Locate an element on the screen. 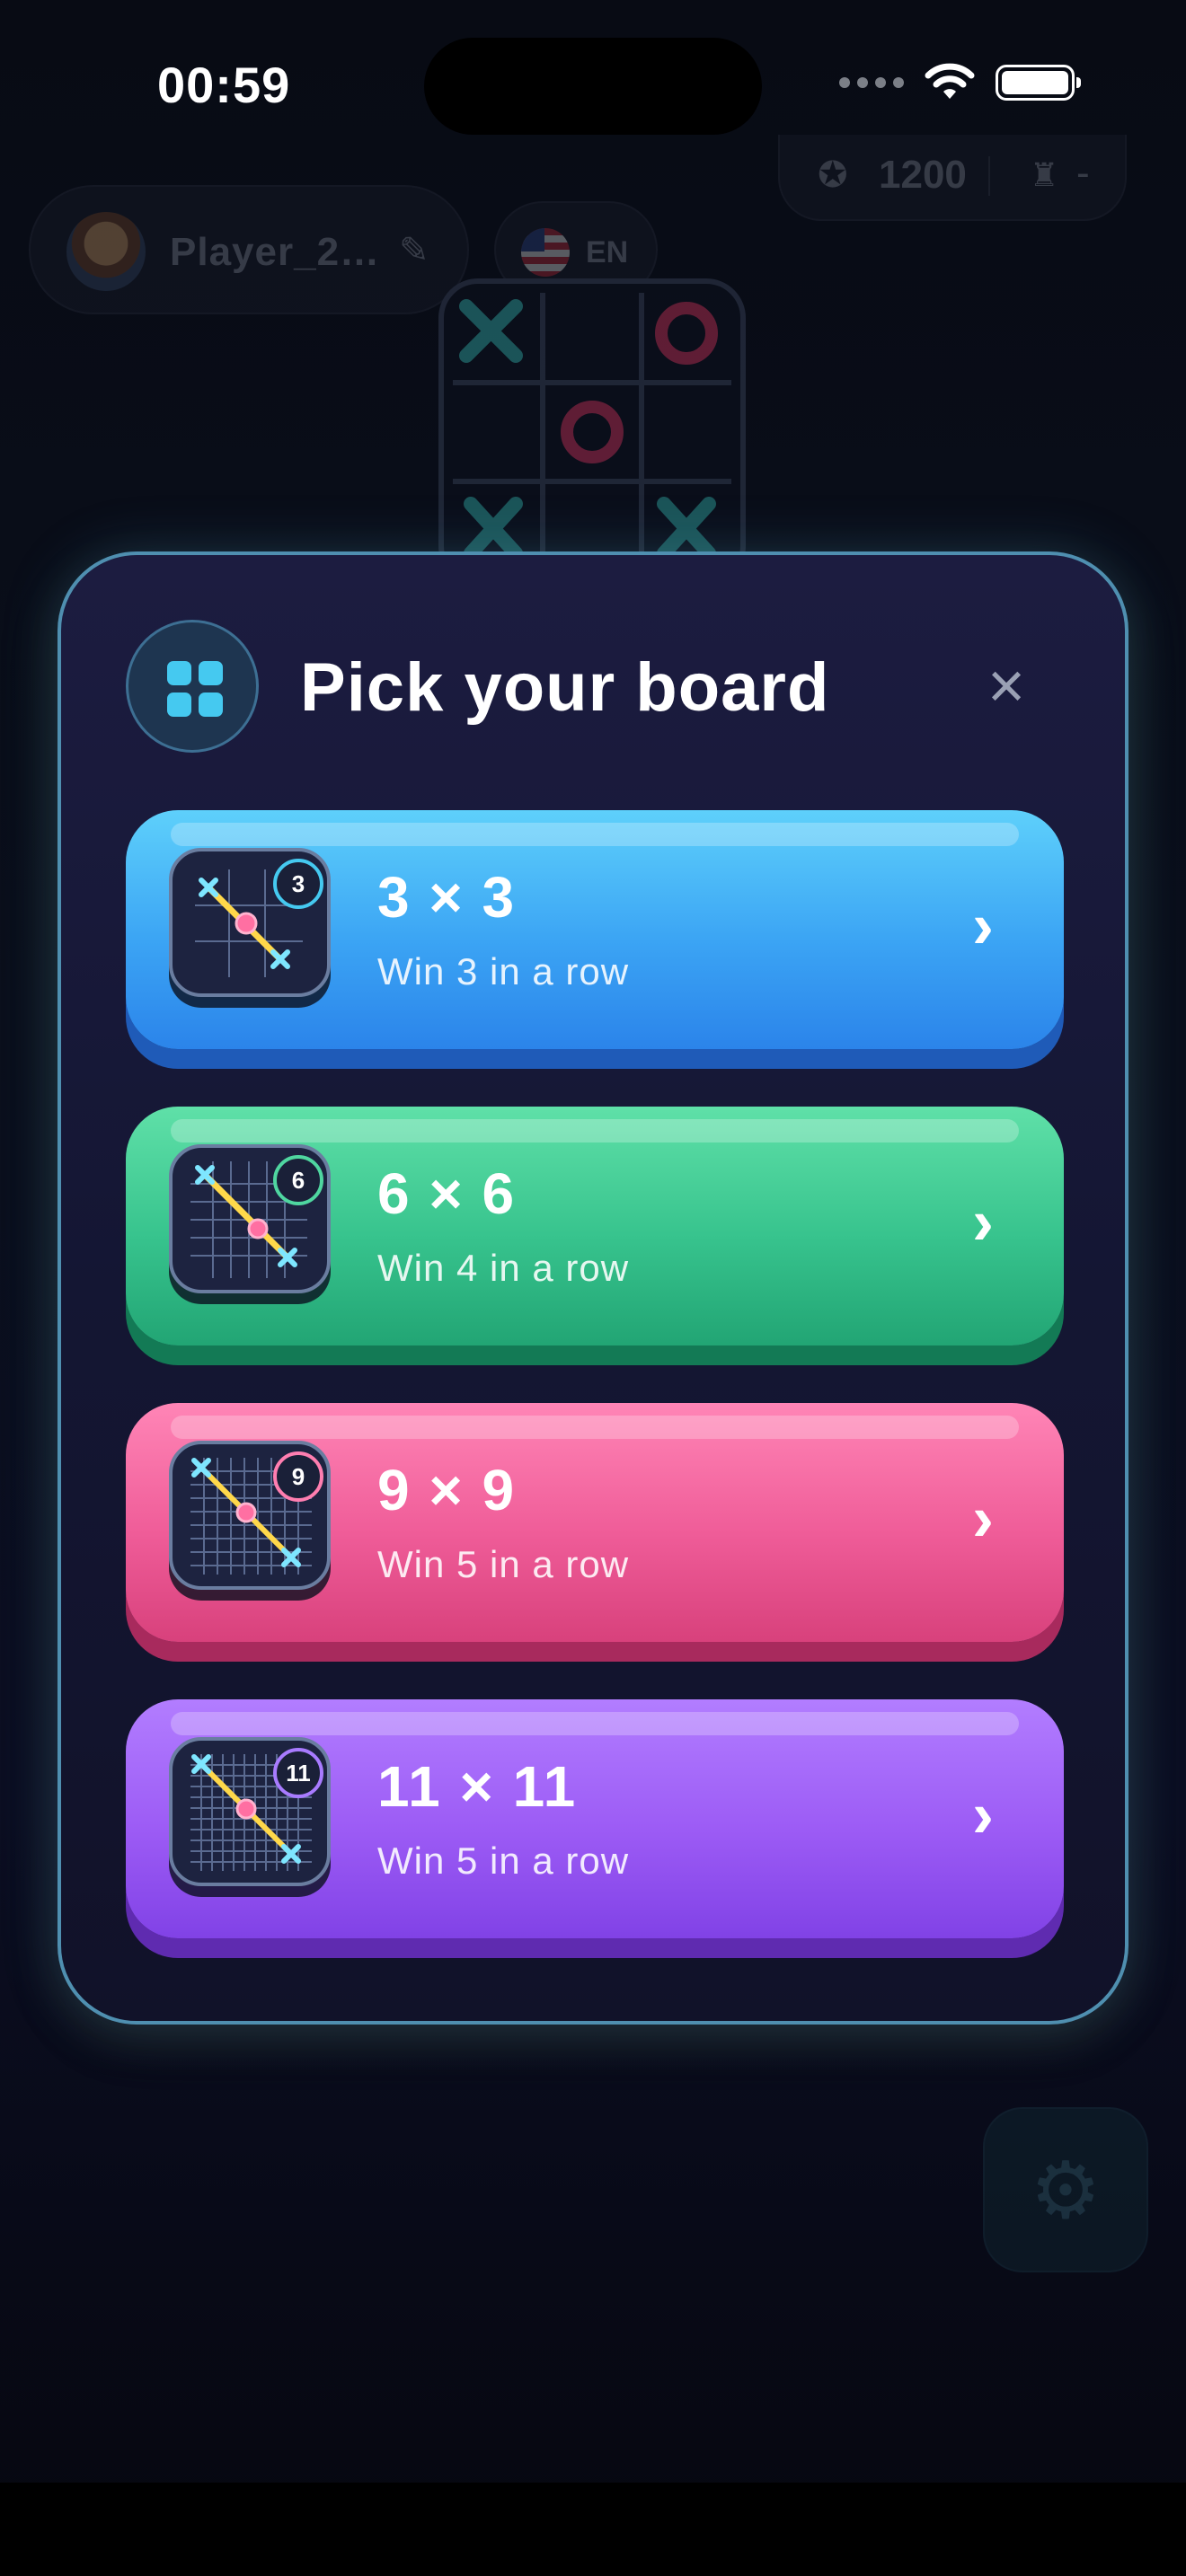 This screenshot has height=2576, width=1186. avatar is located at coordinates (106, 251).